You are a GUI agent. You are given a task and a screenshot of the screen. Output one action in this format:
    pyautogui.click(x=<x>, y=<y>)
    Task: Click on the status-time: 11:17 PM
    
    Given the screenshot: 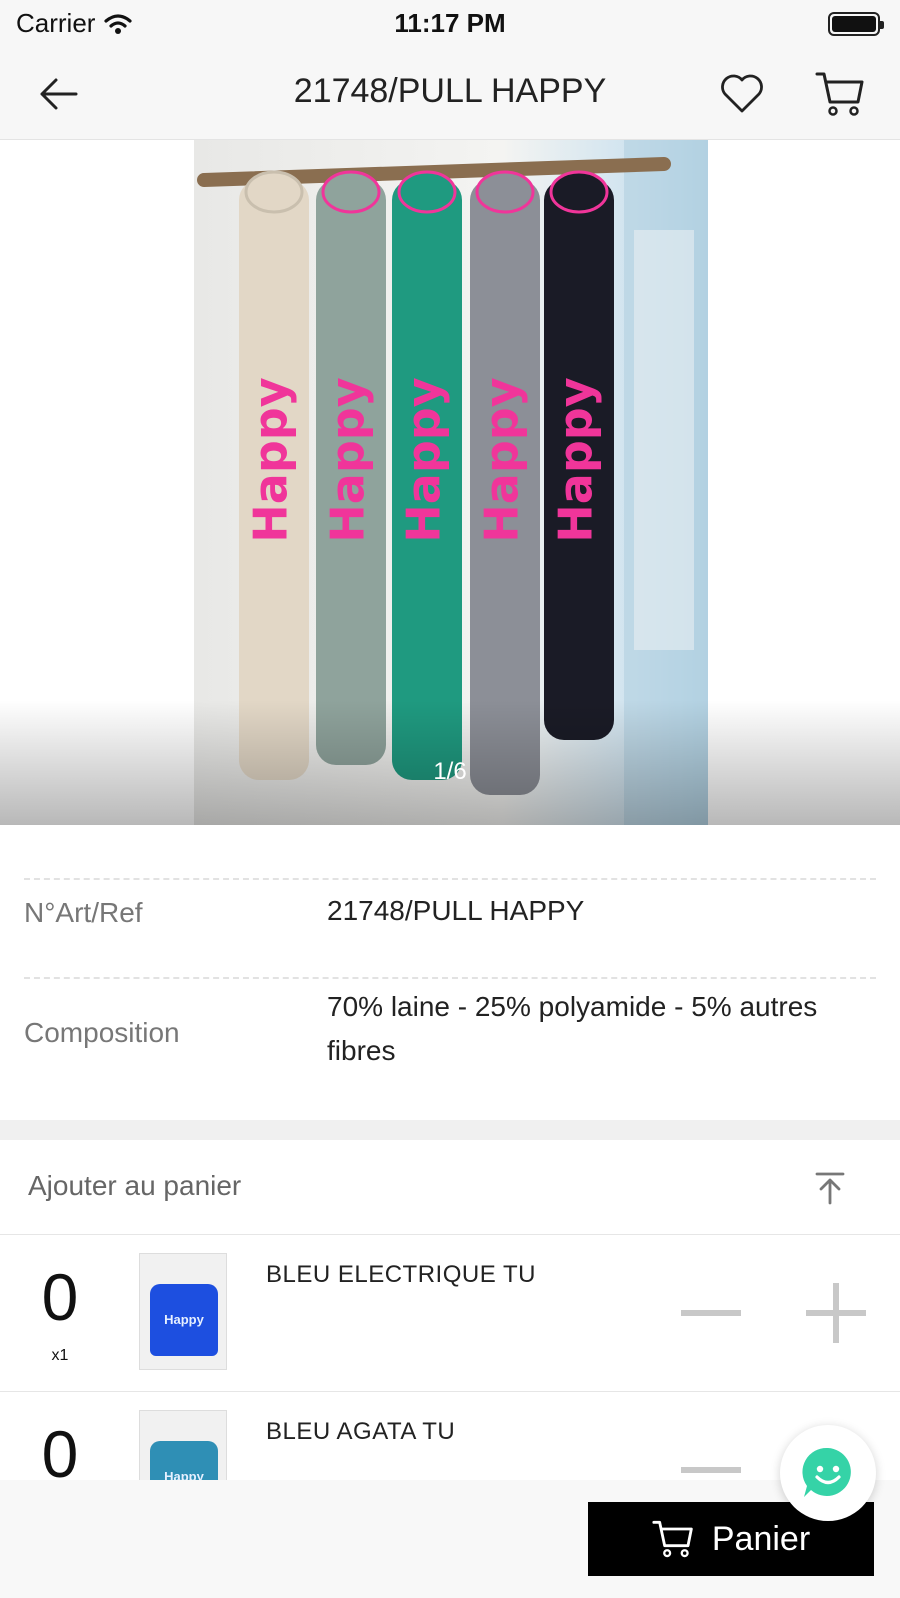 What is the action you would take?
    pyautogui.click(x=450, y=23)
    